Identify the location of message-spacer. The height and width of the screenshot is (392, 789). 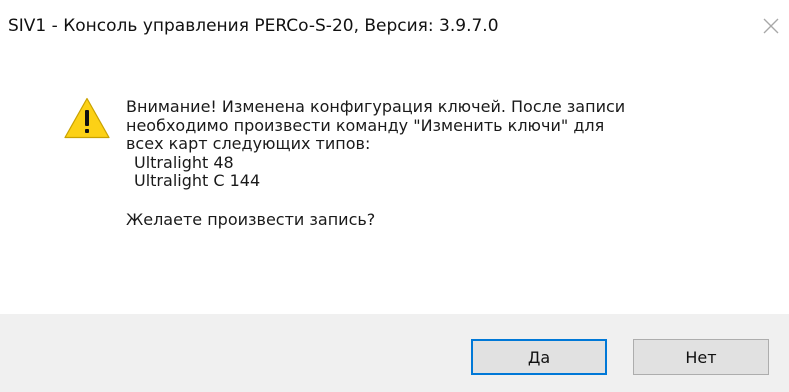
(446, 201).